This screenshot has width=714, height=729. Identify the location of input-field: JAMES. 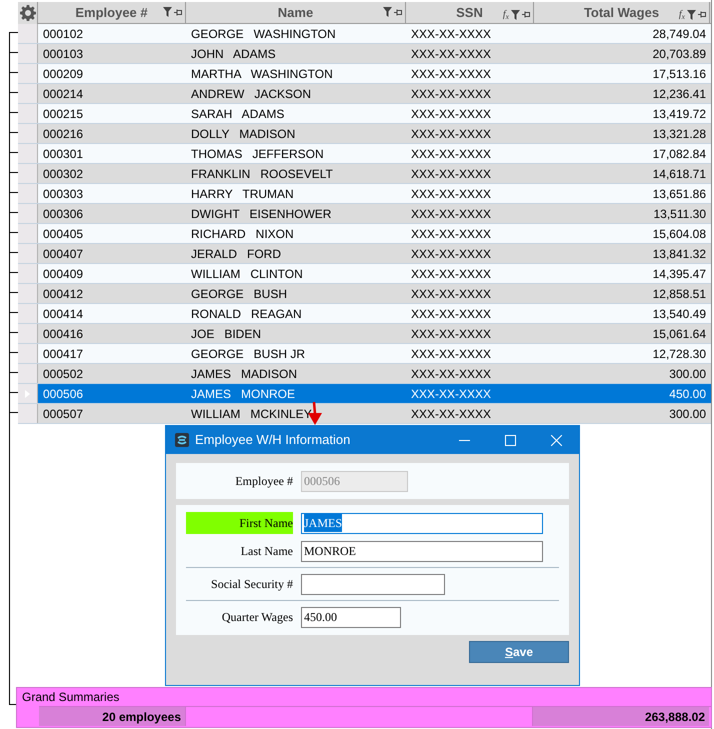
(422, 523).